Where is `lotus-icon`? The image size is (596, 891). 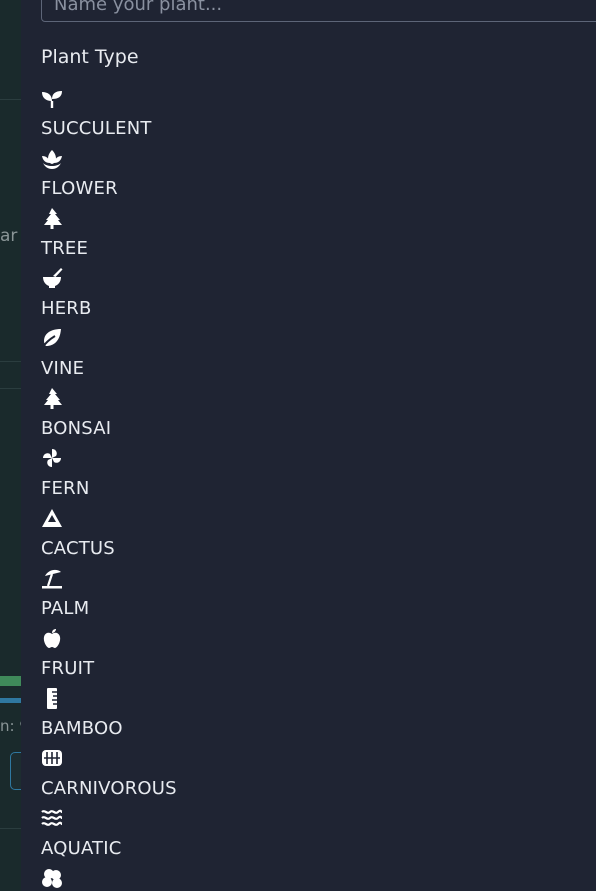
lotus-icon is located at coordinates (52, 158).